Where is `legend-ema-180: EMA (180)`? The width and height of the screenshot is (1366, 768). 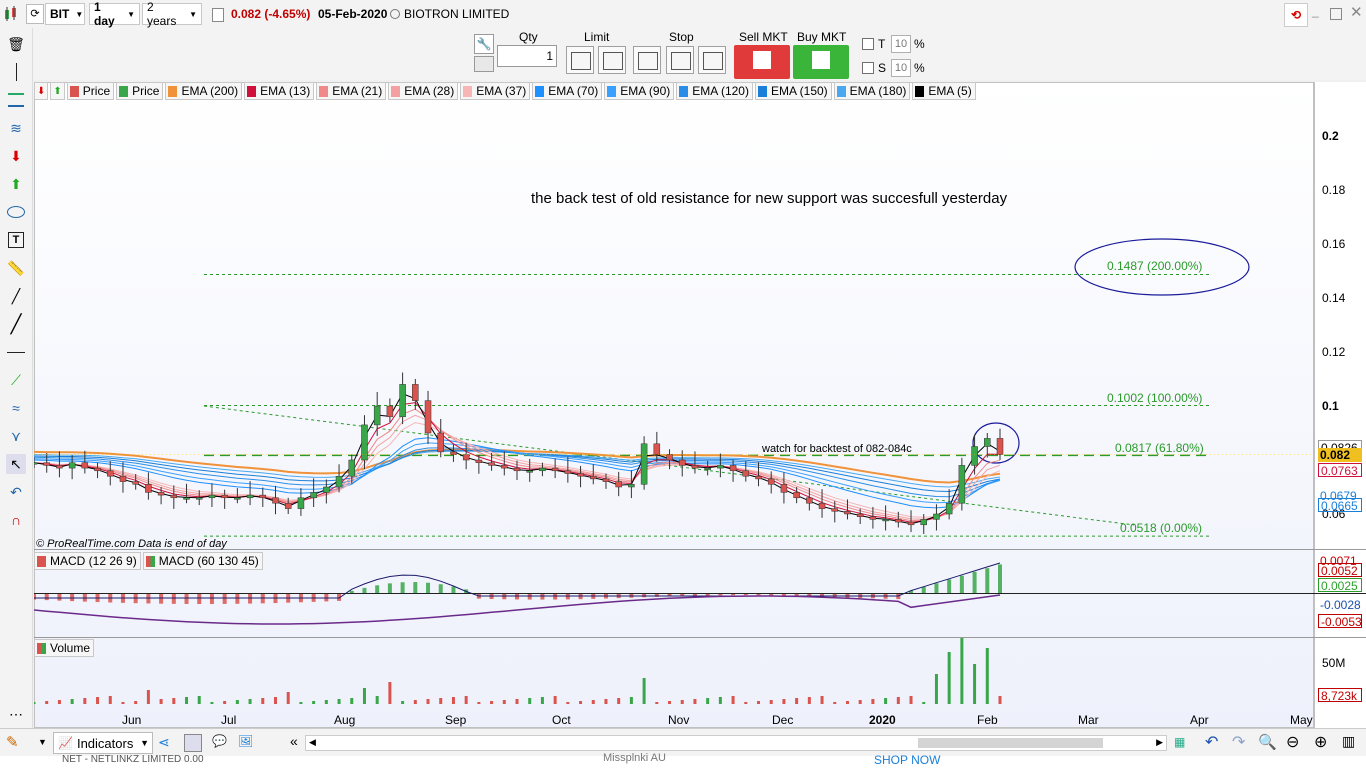
legend-ema-180: EMA (180) is located at coordinates (872, 91).